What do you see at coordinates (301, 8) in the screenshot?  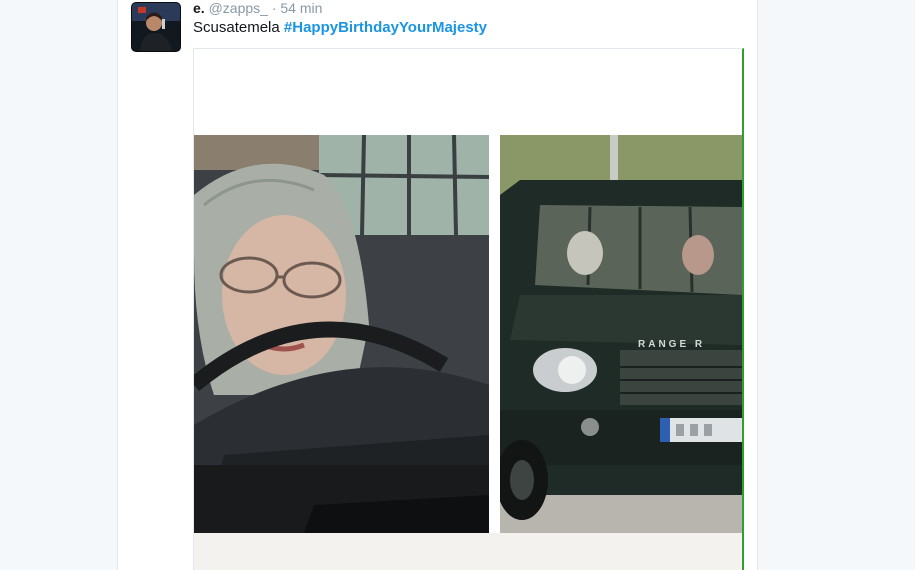 I see `tweet-timestamp: 54 min` at bounding box center [301, 8].